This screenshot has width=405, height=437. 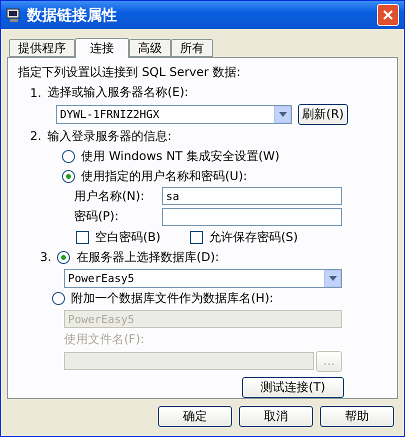 I want to click on radio-label: 使用 Windows NT 集成安全设置(W), so click(x=180, y=156).